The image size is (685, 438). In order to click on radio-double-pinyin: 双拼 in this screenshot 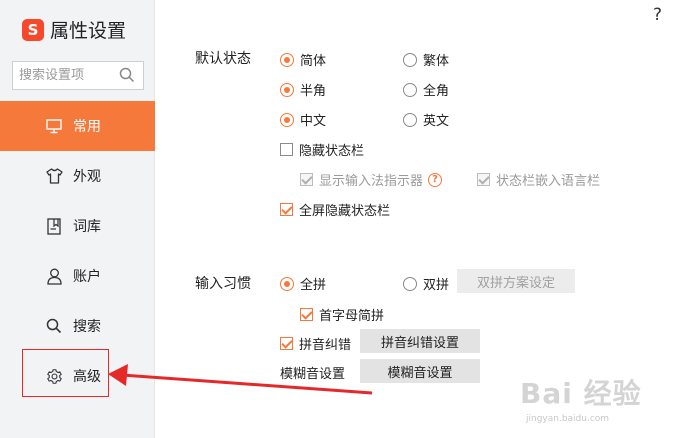, I will do `click(426, 283)`.